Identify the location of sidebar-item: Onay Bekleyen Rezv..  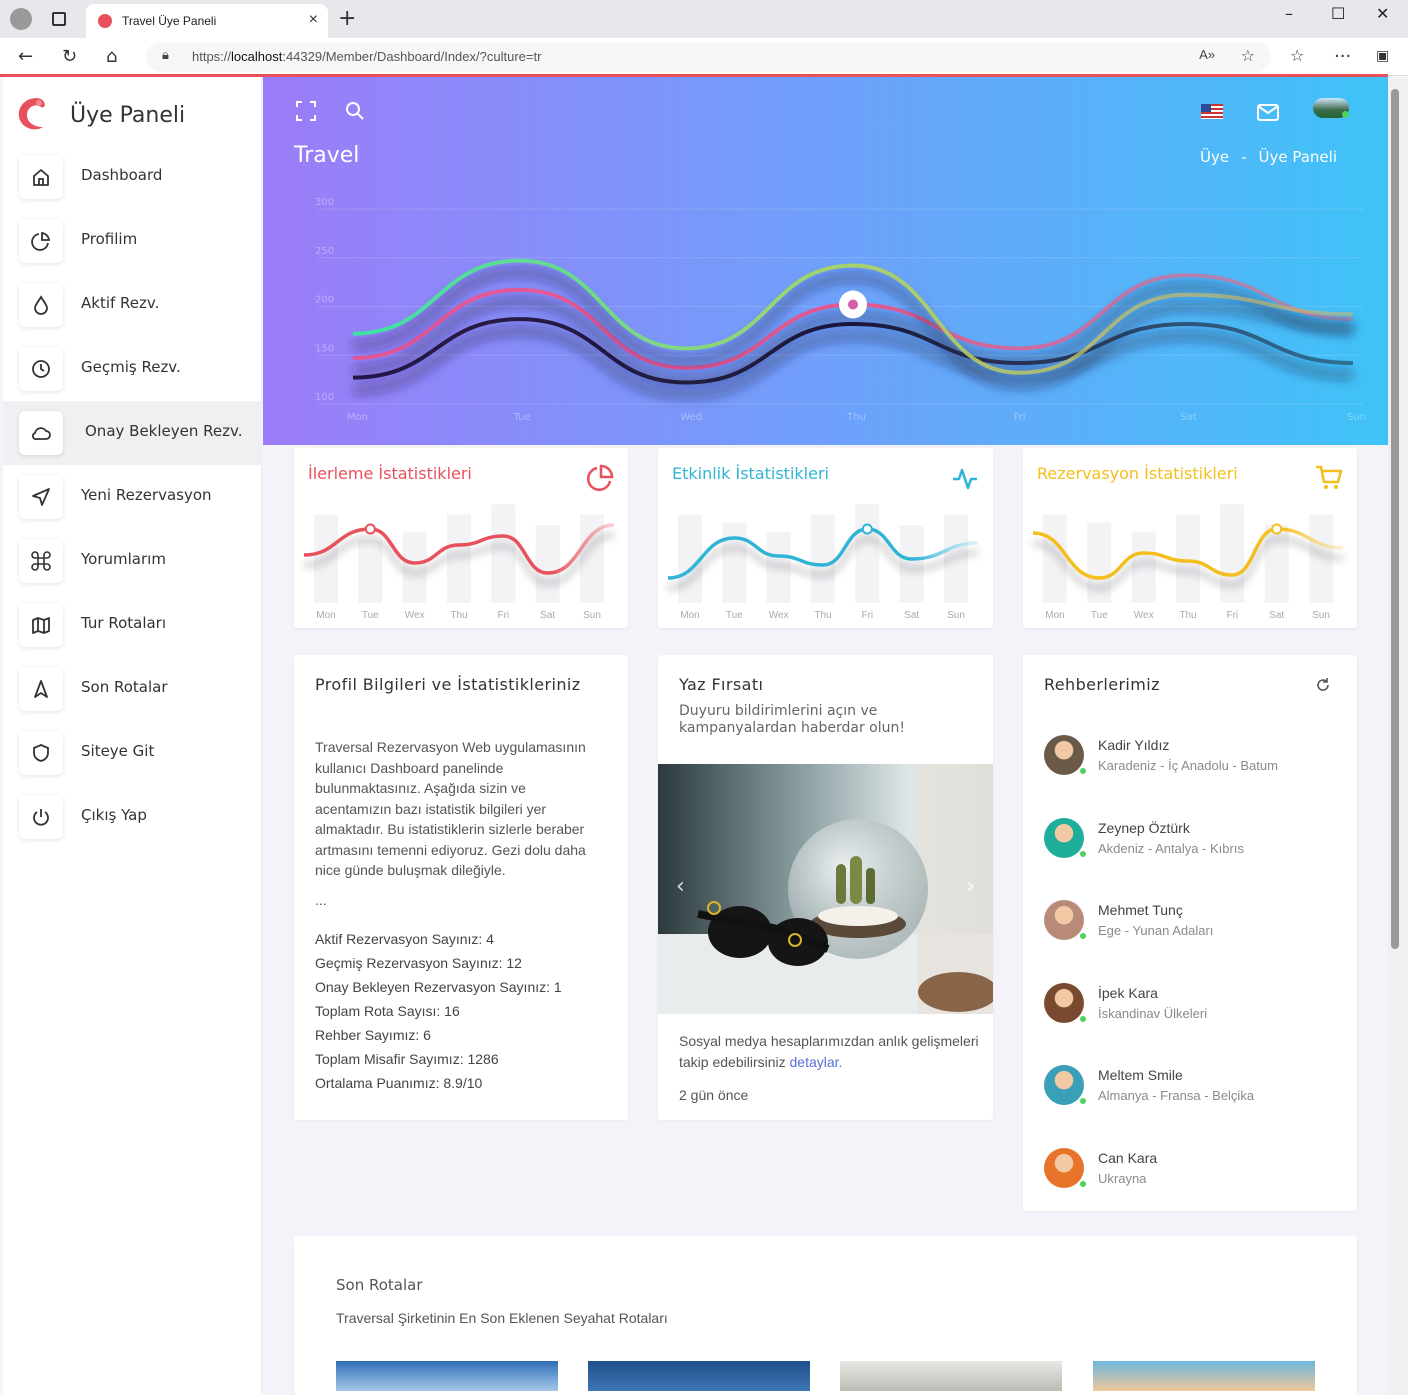
(132, 433).